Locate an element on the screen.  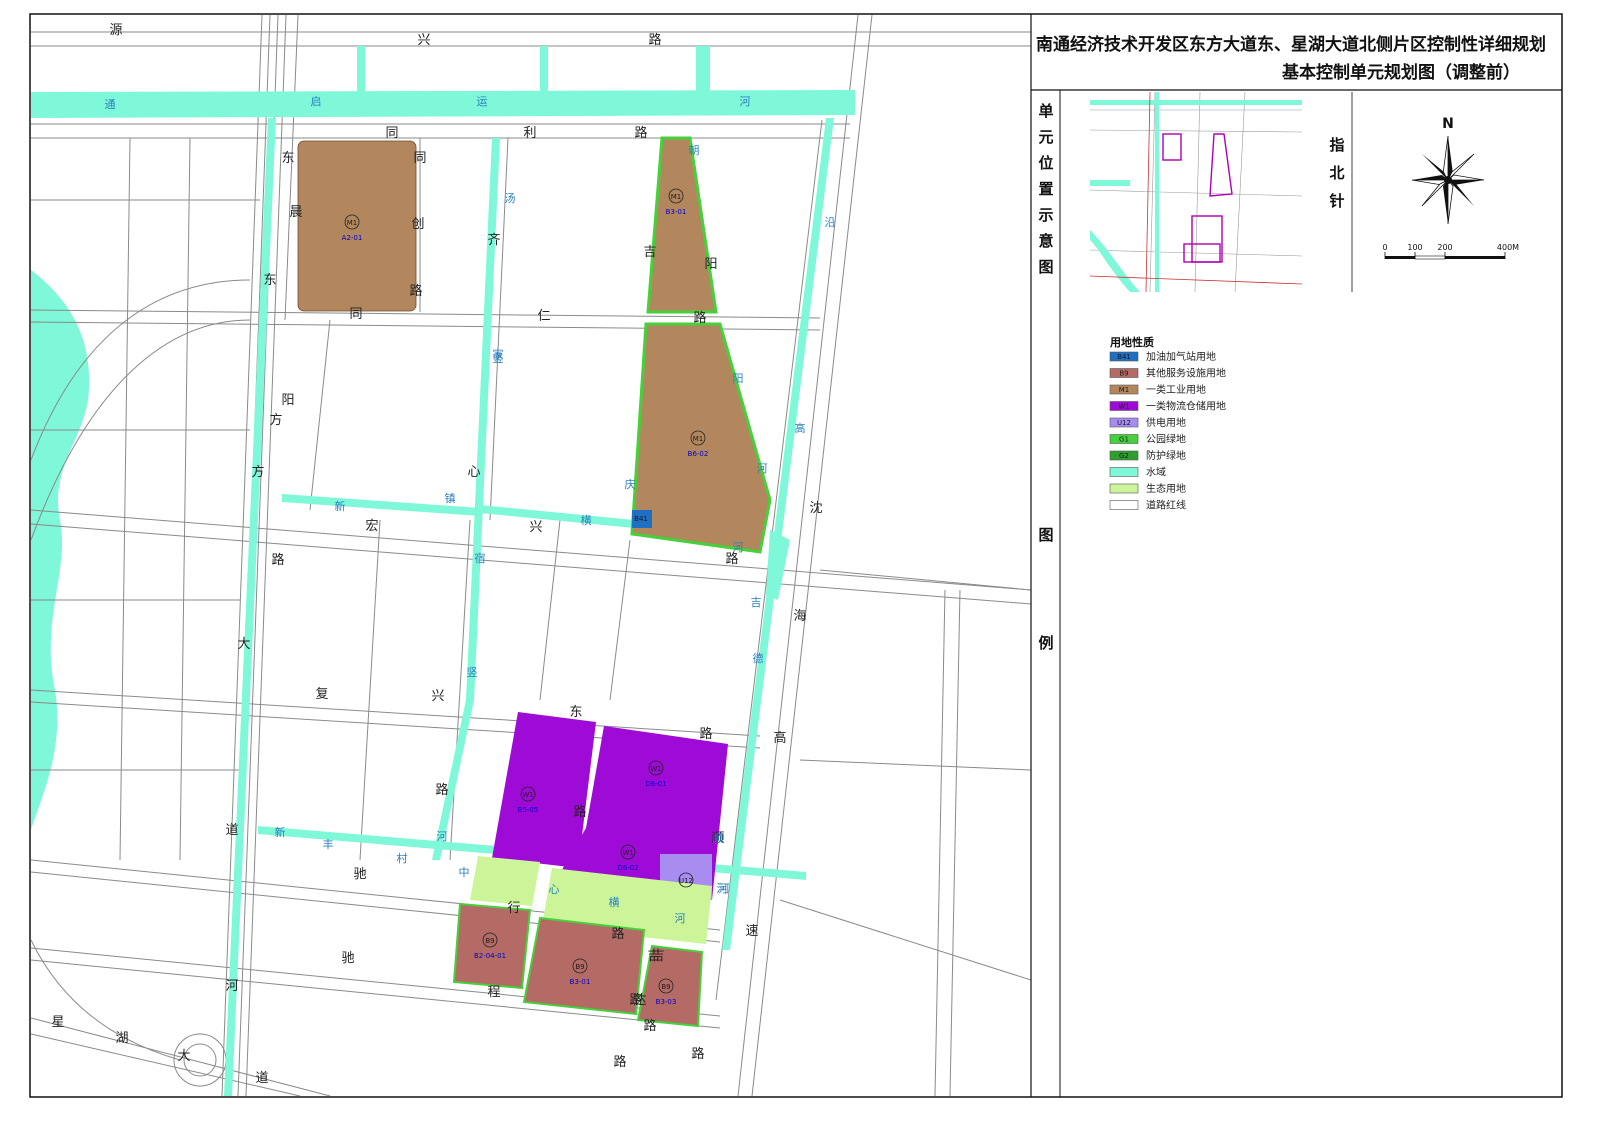
river-label-char: 运 is located at coordinates (482, 101).